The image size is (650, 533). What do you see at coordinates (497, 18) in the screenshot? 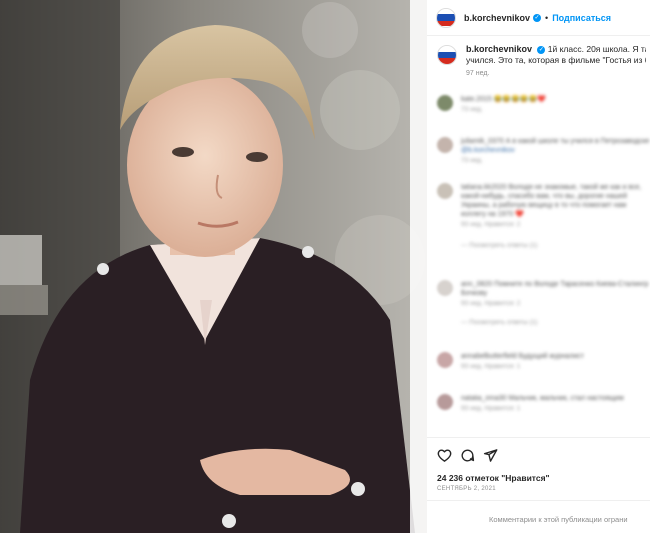
I see `username: b.korchevnikov` at bounding box center [497, 18].